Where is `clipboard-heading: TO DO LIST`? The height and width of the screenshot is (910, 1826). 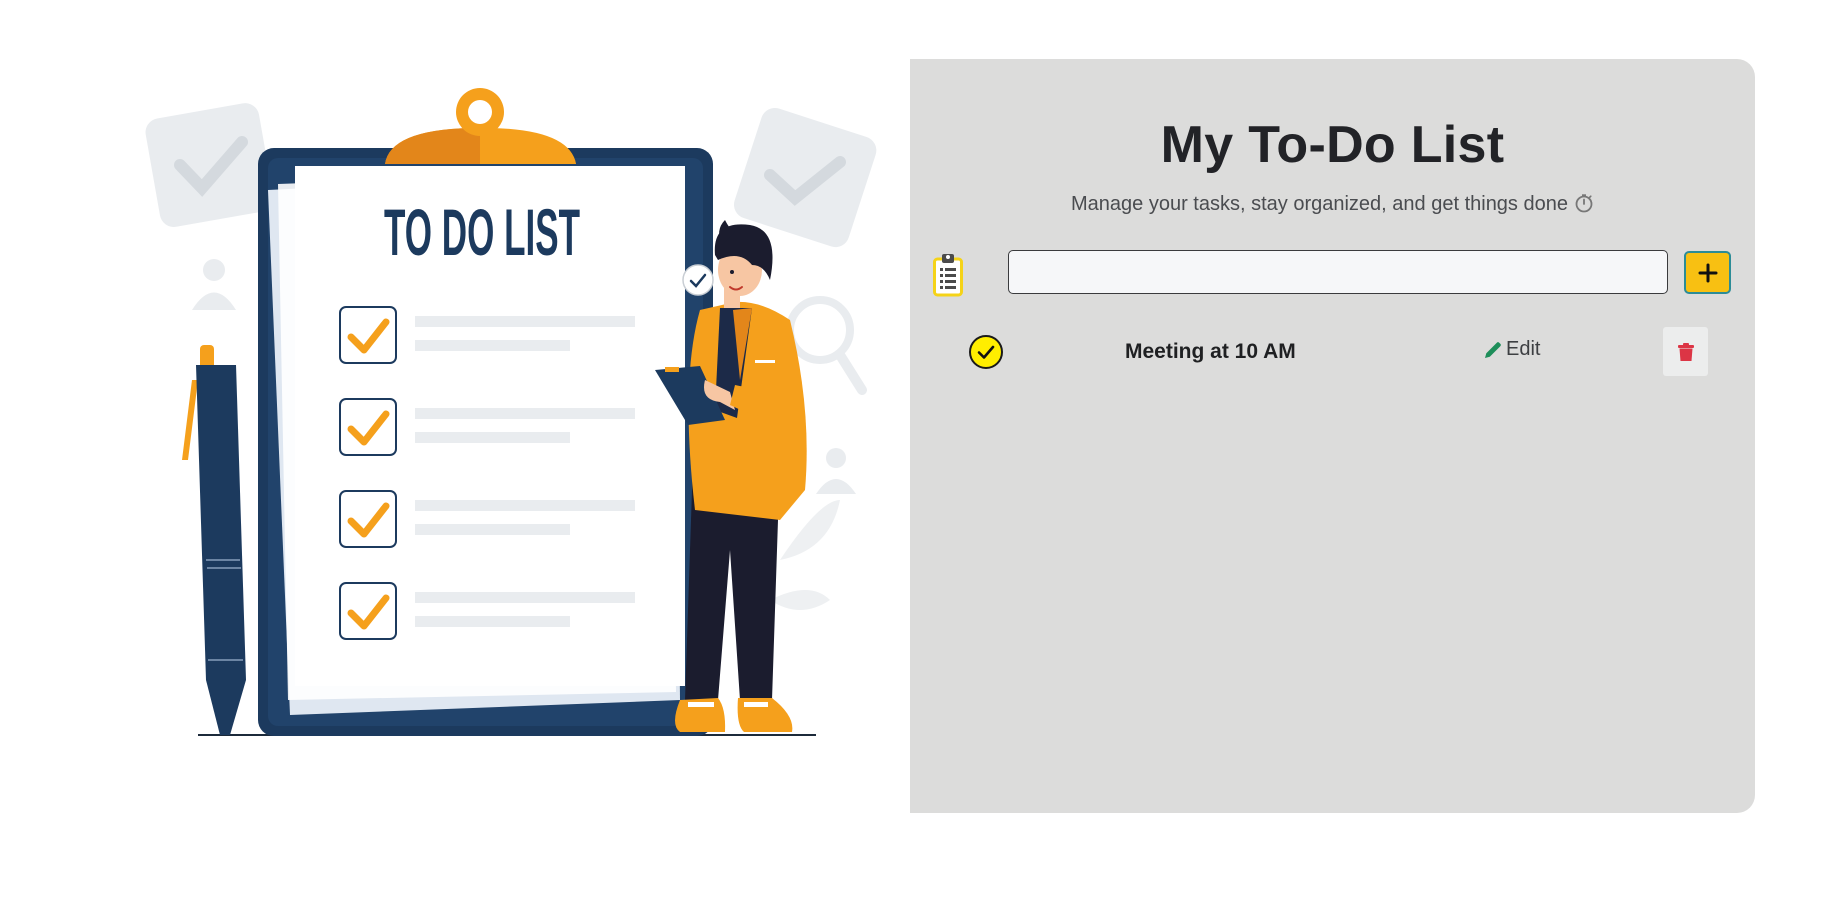
clipboard-heading: TO DO LIST is located at coordinates (482, 232).